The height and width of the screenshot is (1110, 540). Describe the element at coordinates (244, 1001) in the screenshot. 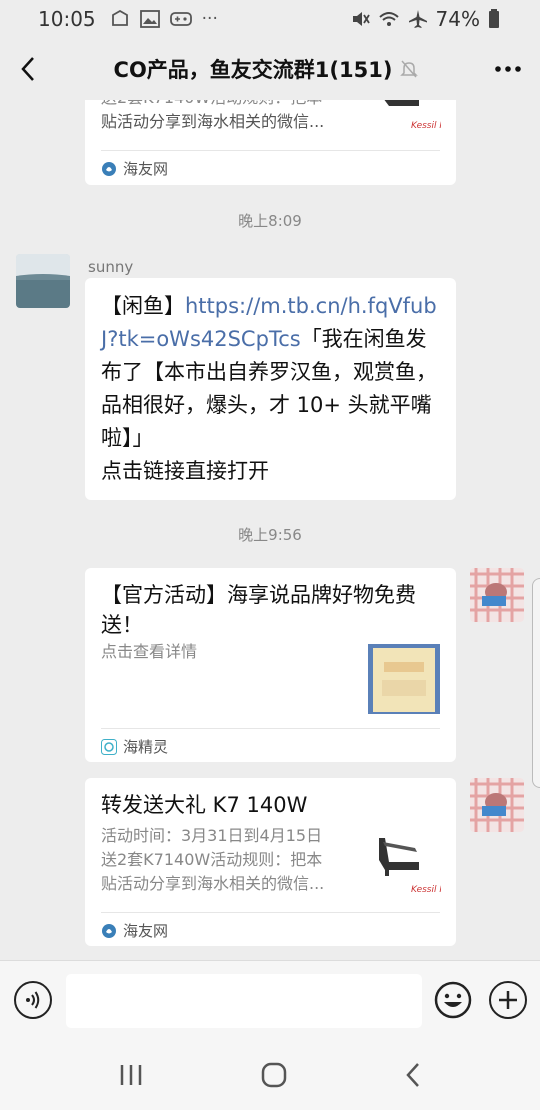

I see `message-input` at that location.